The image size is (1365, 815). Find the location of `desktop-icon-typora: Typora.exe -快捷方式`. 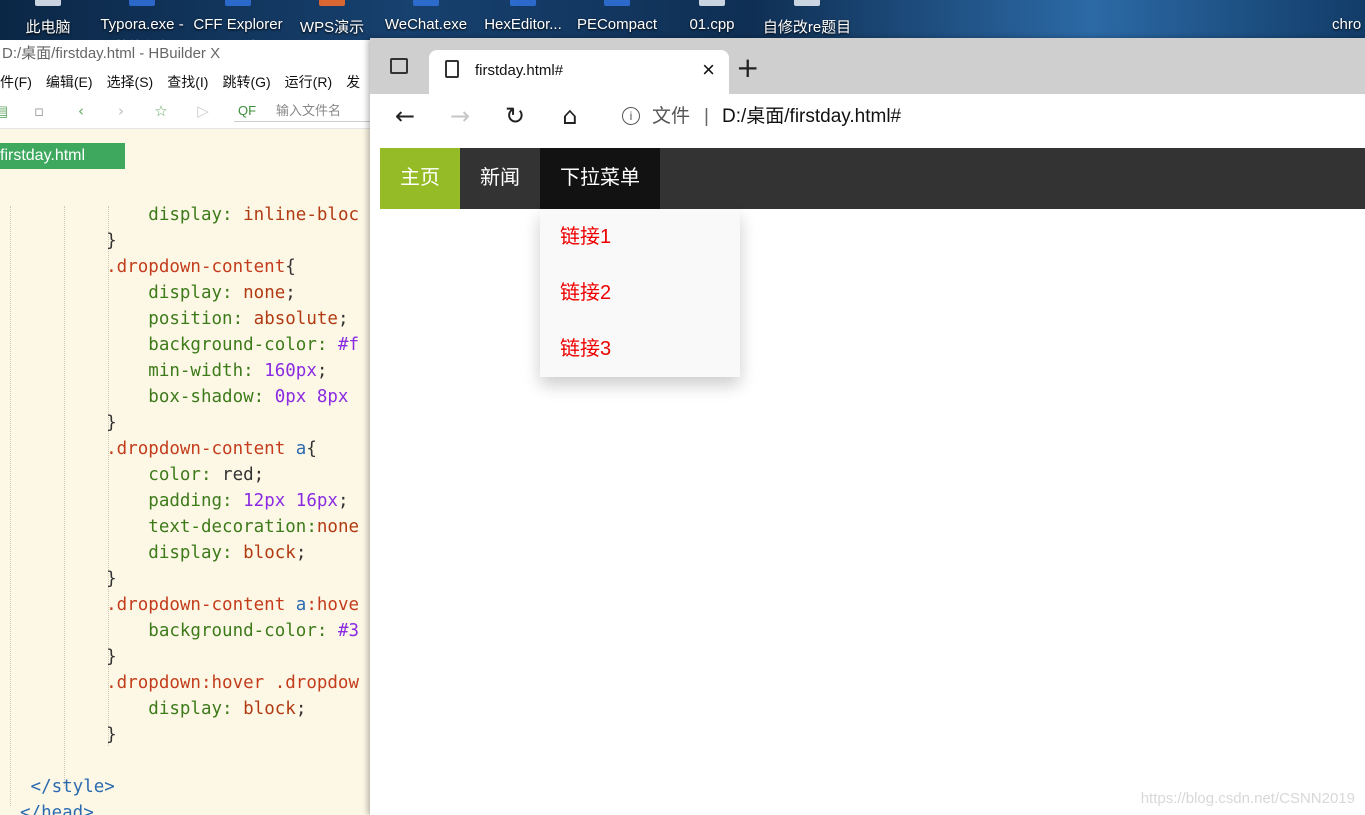

desktop-icon-typora: Typora.exe -快捷方式 is located at coordinates (142, 27).